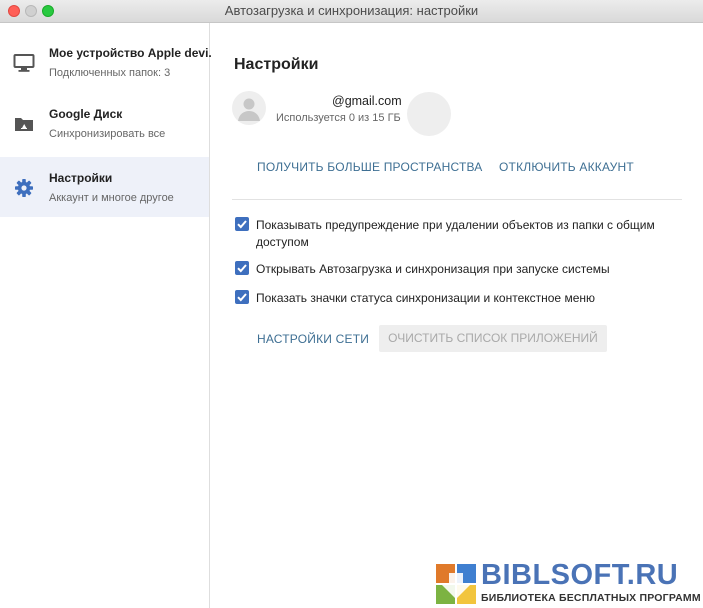 This screenshot has height=608, width=703. Describe the element at coordinates (566, 167) in the screenshot. I see `disconnect-account-button: ОТКЛЮЧИТЬ АККАУНТ` at that location.